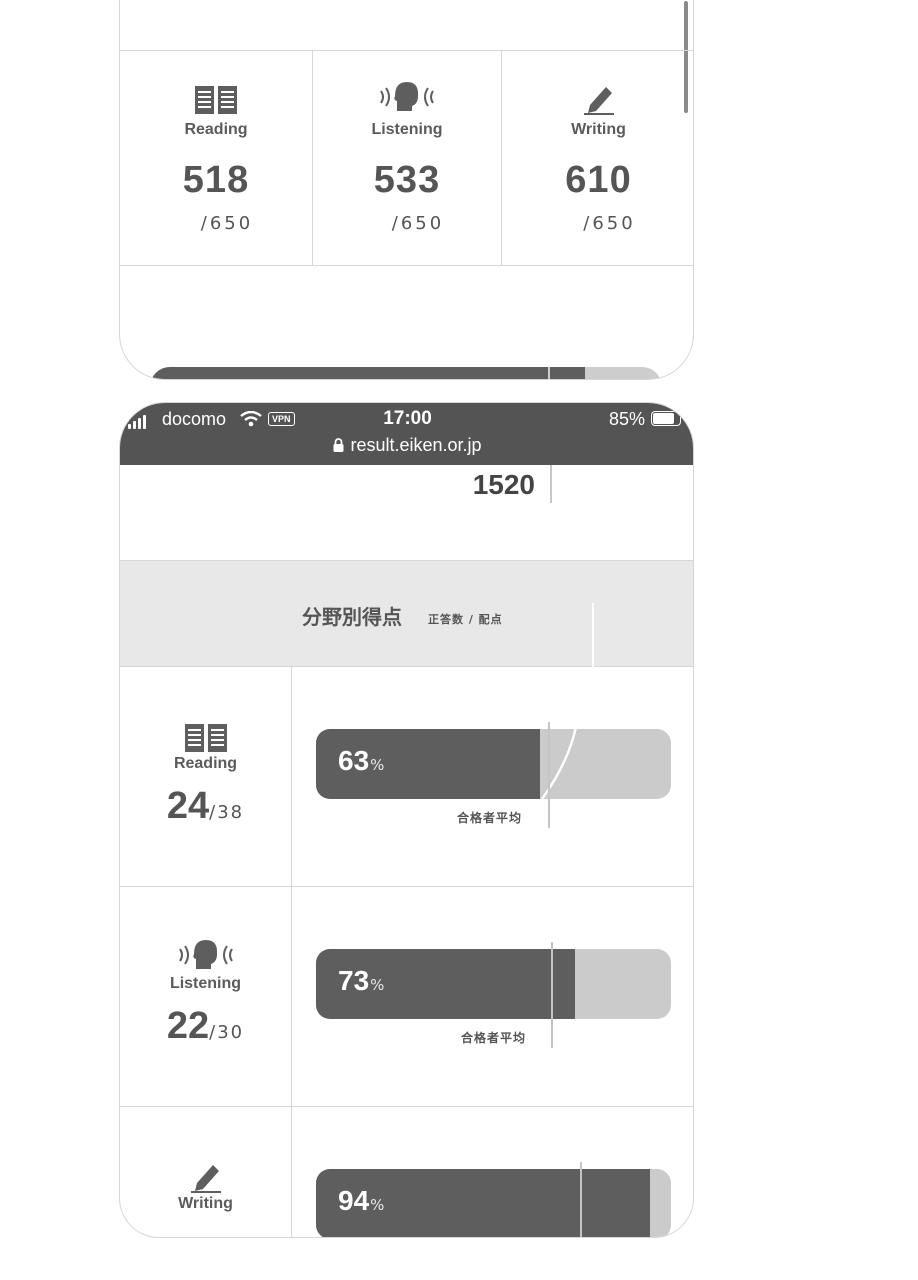 This screenshot has height=1280, width=918. What do you see at coordinates (361, 760) in the screenshot?
I see `percent-value: 63%` at bounding box center [361, 760].